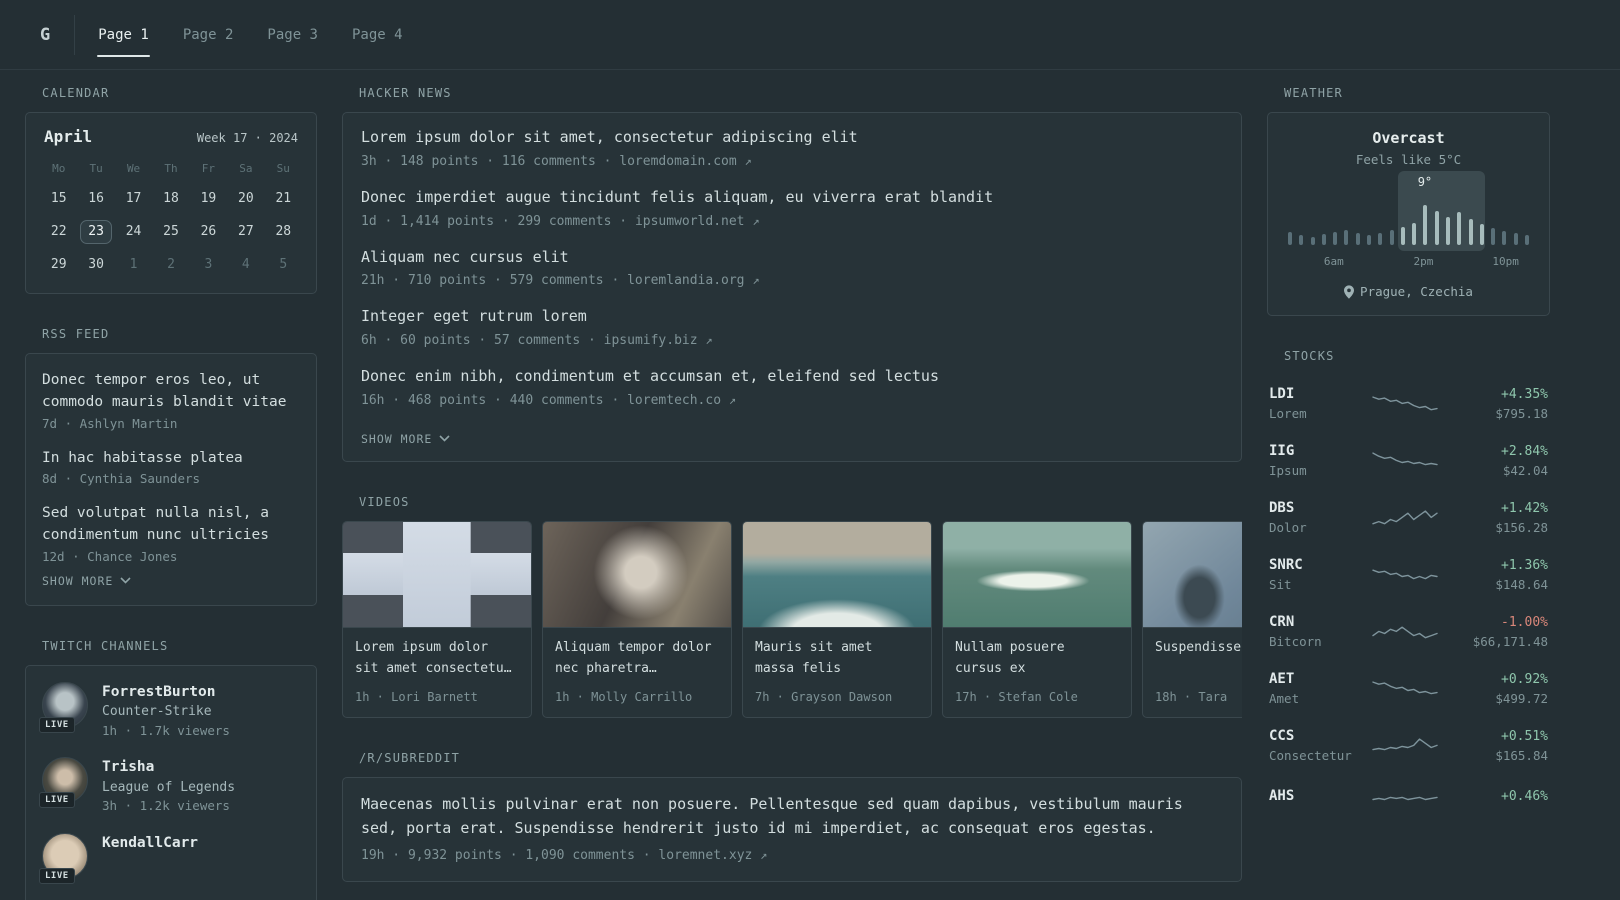 This screenshot has height=900, width=1620. Describe the element at coordinates (125, 580) in the screenshot. I see `chevron-down-icon` at that location.